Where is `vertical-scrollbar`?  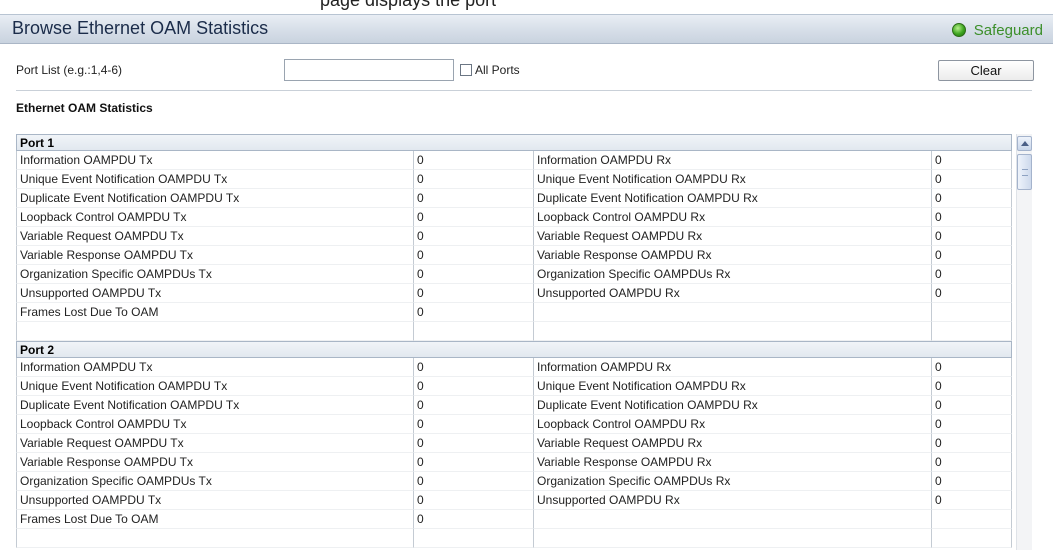
vertical-scrollbar is located at coordinates (1024, 342).